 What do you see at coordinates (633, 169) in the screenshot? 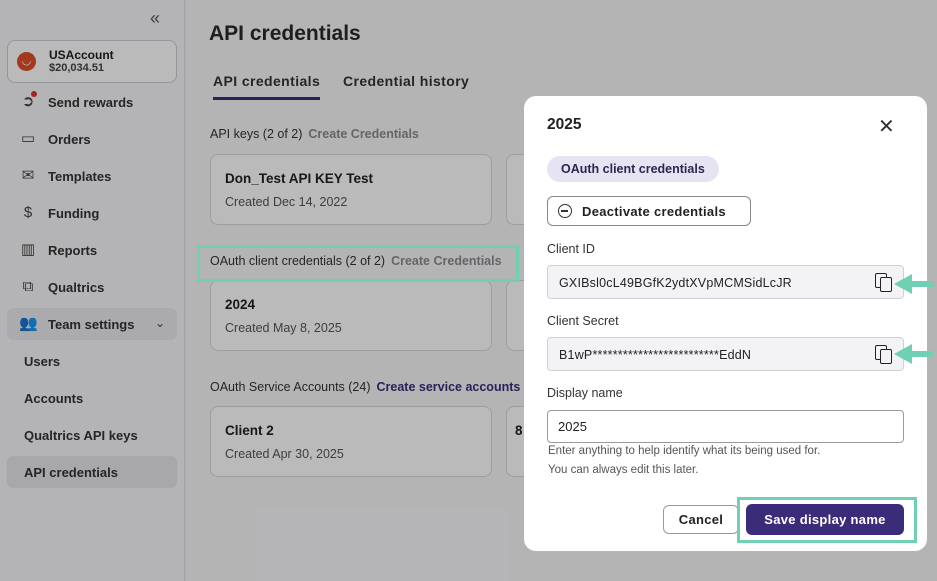
I see `credential-type-chip: OAuth client credentials` at bounding box center [633, 169].